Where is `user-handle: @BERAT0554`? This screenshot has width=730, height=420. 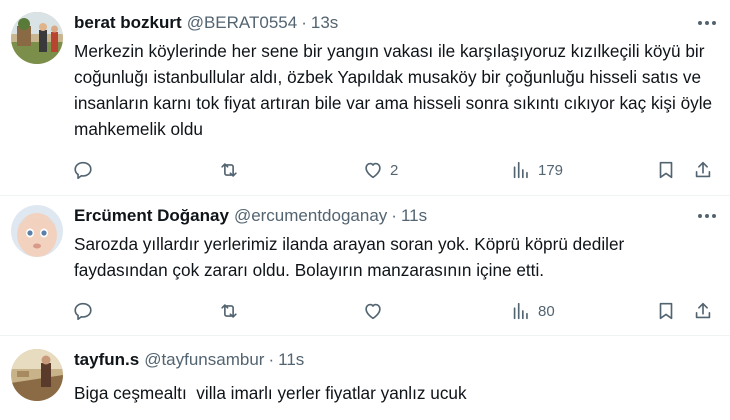 user-handle: @BERAT0554 is located at coordinates (242, 23).